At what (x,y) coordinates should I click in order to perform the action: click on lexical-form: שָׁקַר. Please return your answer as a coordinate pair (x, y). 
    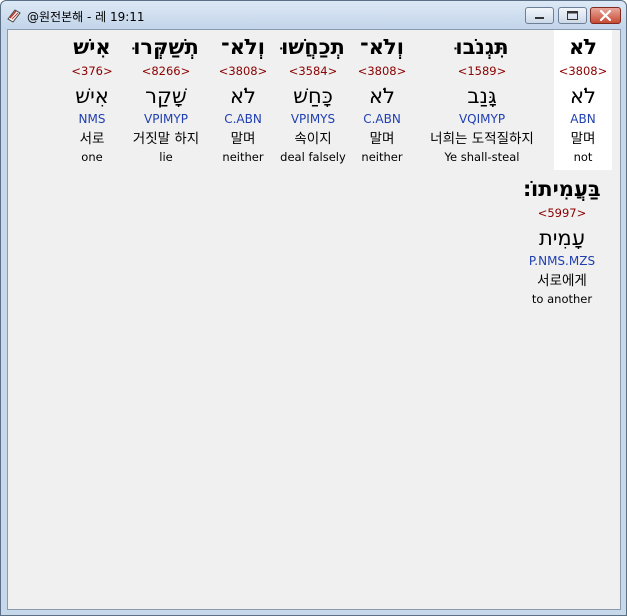
    Looking at the image, I should click on (166, 96).